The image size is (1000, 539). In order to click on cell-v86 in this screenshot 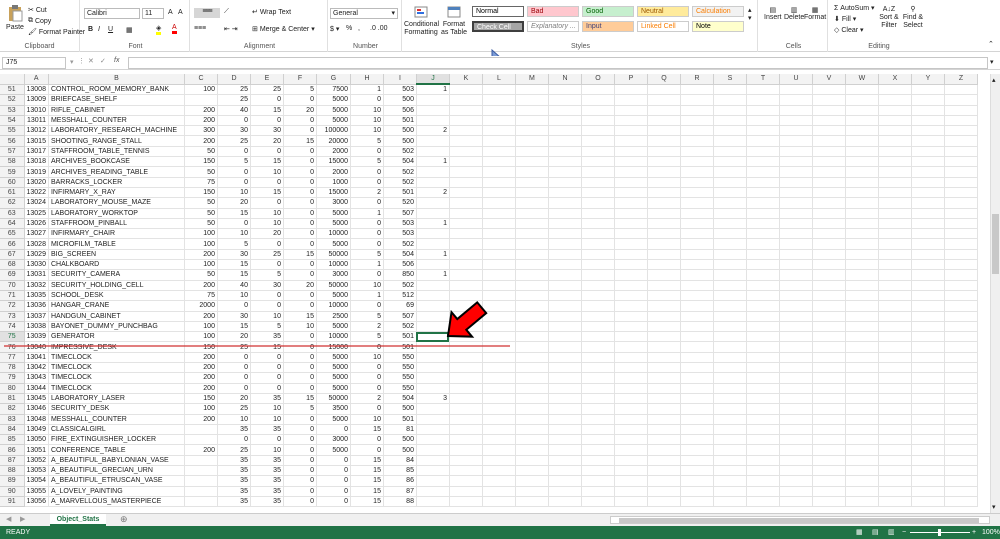, I will do `click(829, 450)`.